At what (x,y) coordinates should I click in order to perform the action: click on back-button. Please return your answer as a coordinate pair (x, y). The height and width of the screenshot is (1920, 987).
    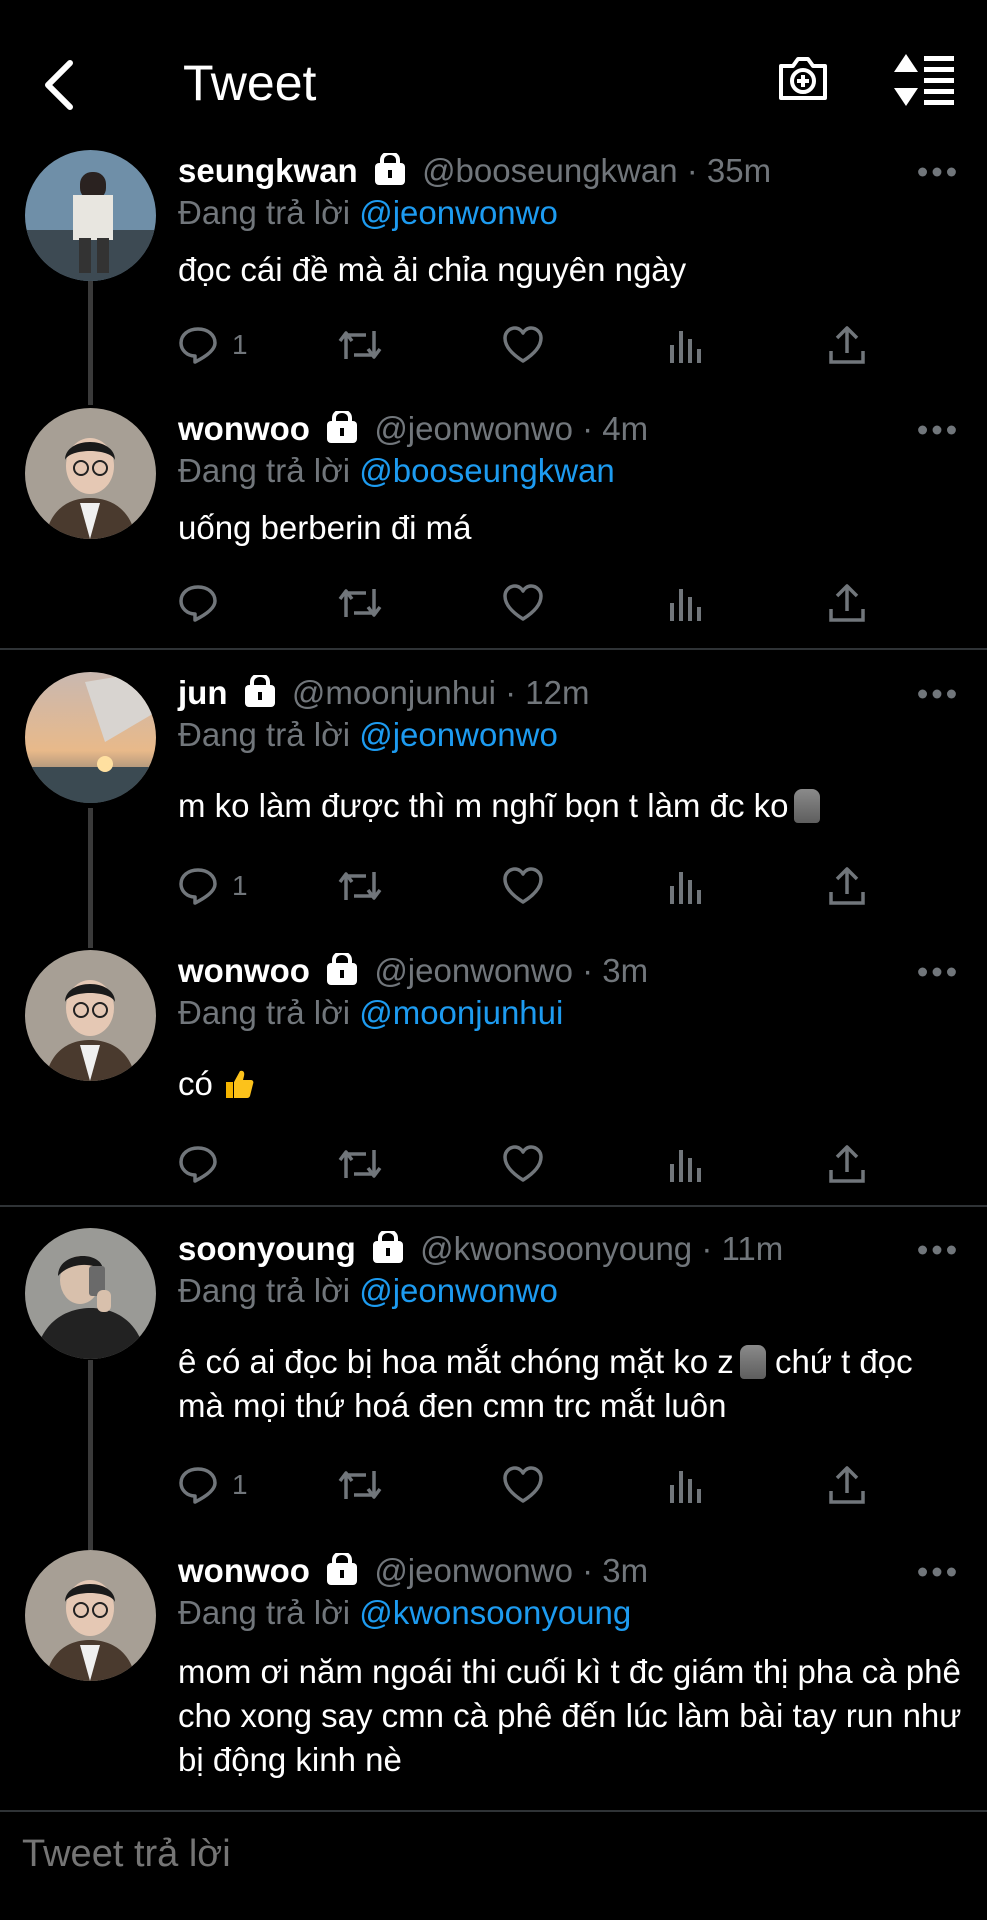
    Looking at the image, I should click on (60, 85).